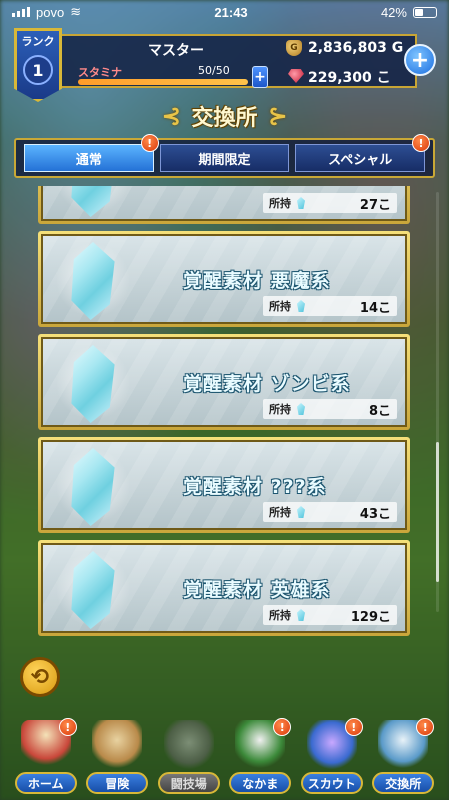  What do you see at coordinates (437, 402) in the screenshot?
I see `list-scrollbar` at bounding box center [437, 402].